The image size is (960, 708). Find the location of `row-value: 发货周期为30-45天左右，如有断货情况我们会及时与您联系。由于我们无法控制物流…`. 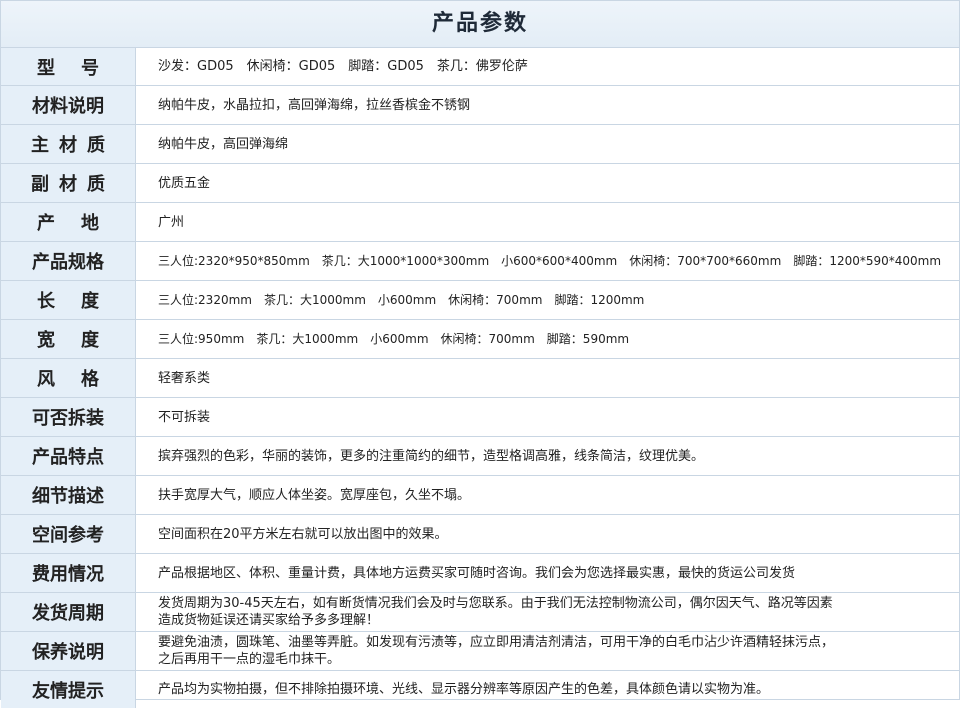

row-value: 发货周期为30-45天左右，如有断货情况我们会及时与您联系。由于我们无法控制物流… is located at coordinates (495, 612).